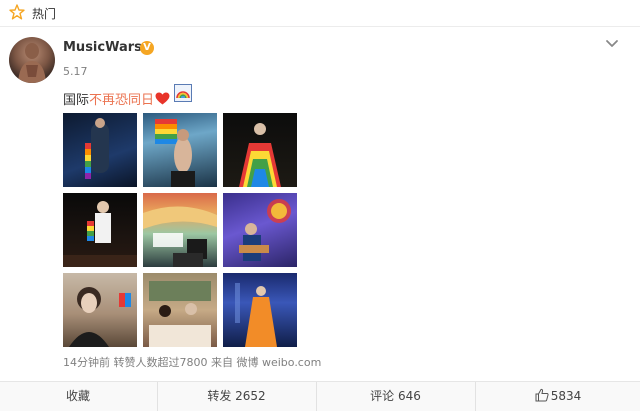 The height and width of the screenshot is (411, 640). Describe the element at coordinates (147, 48) in the screenshot. I see `verified-badge-icon: V` at that location.